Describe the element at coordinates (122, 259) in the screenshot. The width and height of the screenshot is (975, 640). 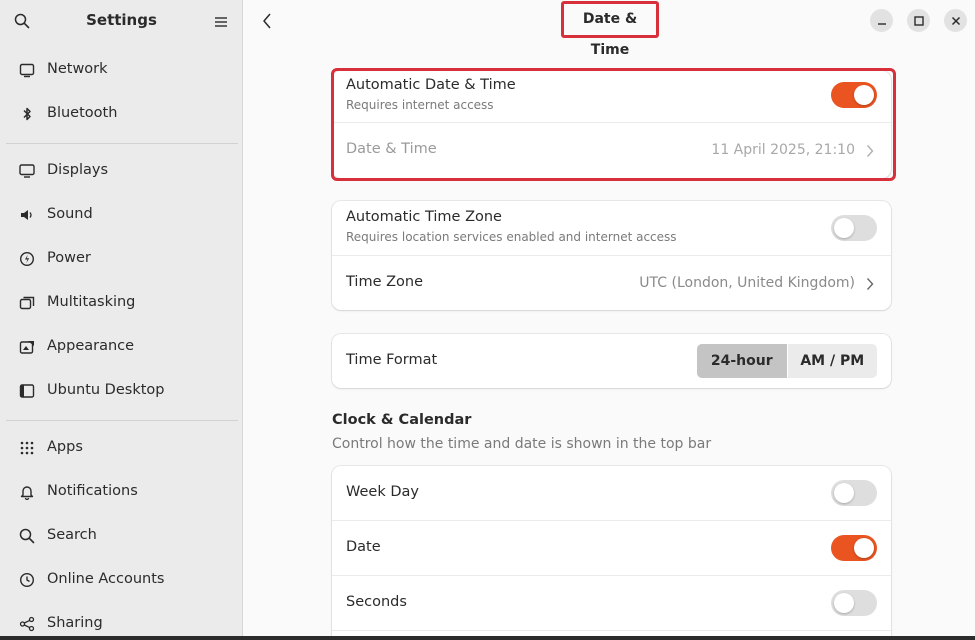
I see `sidebar-item-power: Power` at that location.